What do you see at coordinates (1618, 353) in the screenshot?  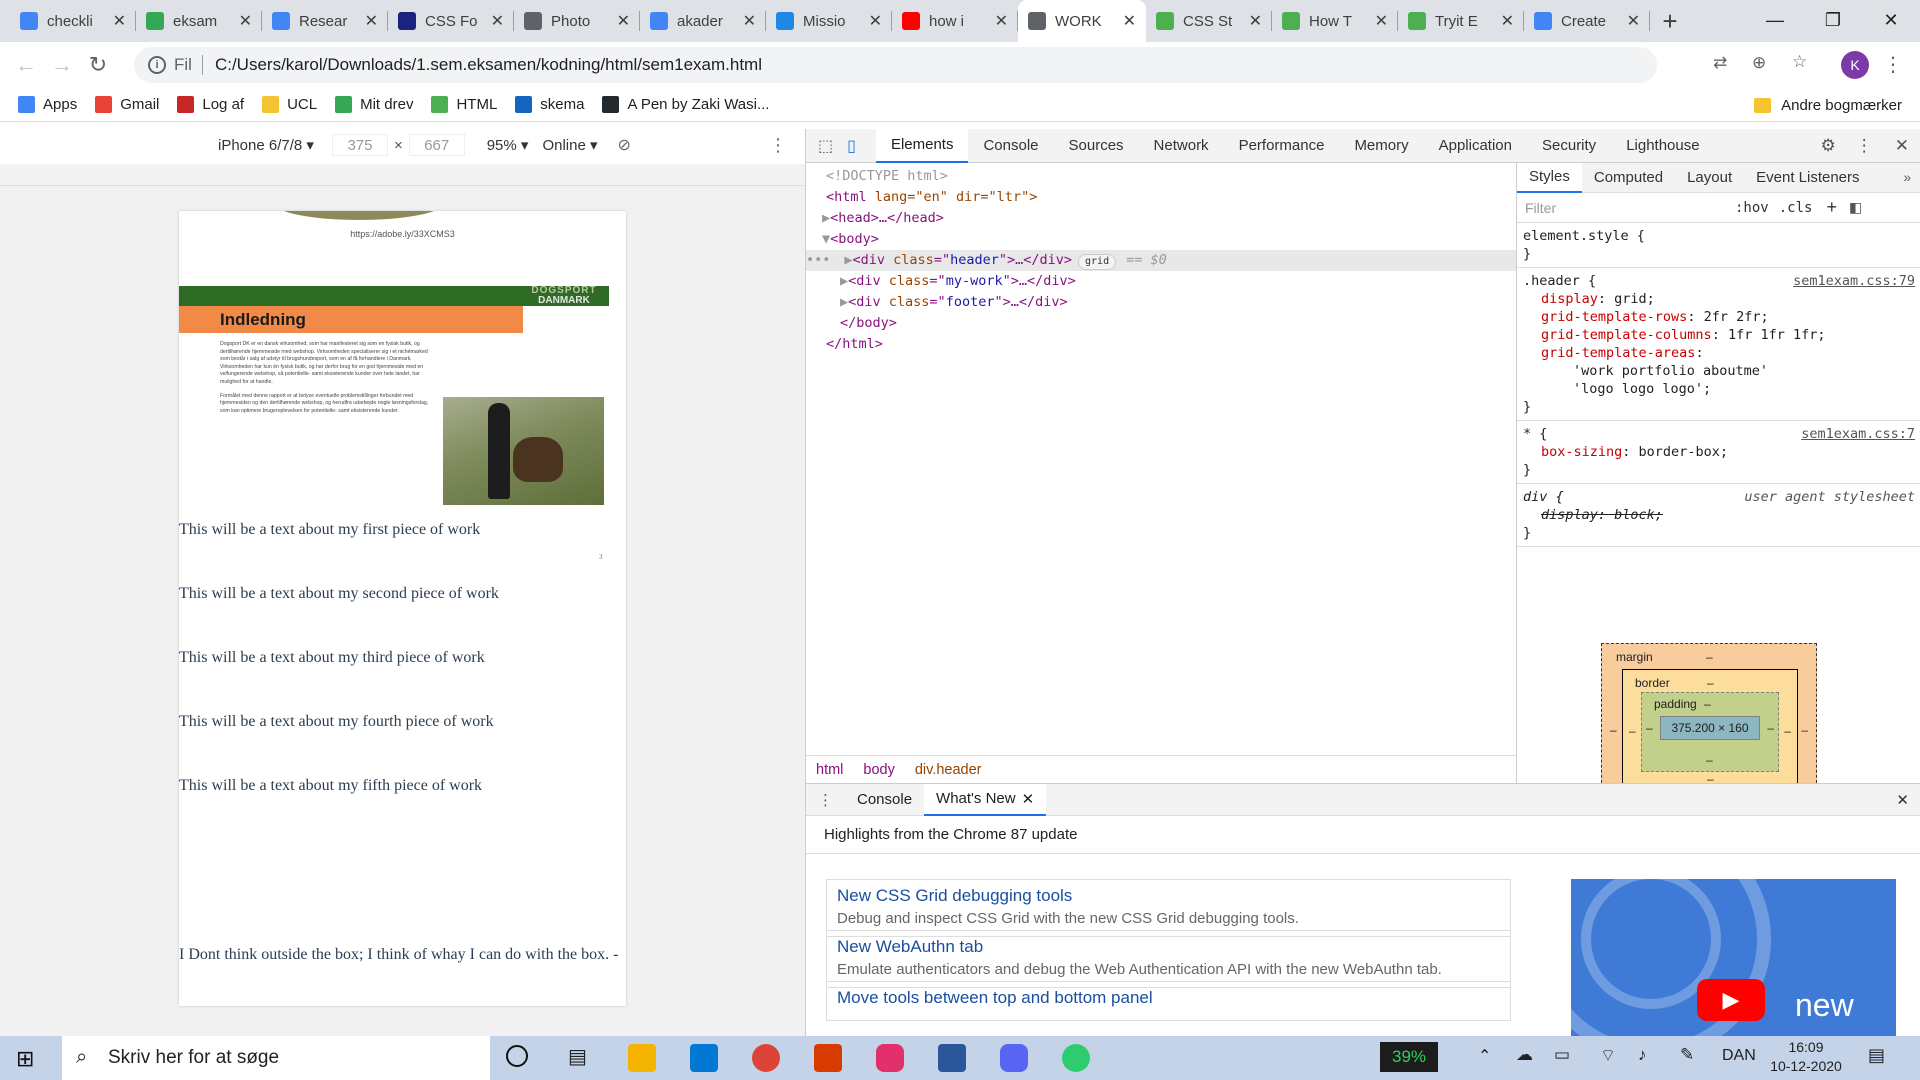 I see `css-property: grid-template-areas` at bounding box center [1618, 353].